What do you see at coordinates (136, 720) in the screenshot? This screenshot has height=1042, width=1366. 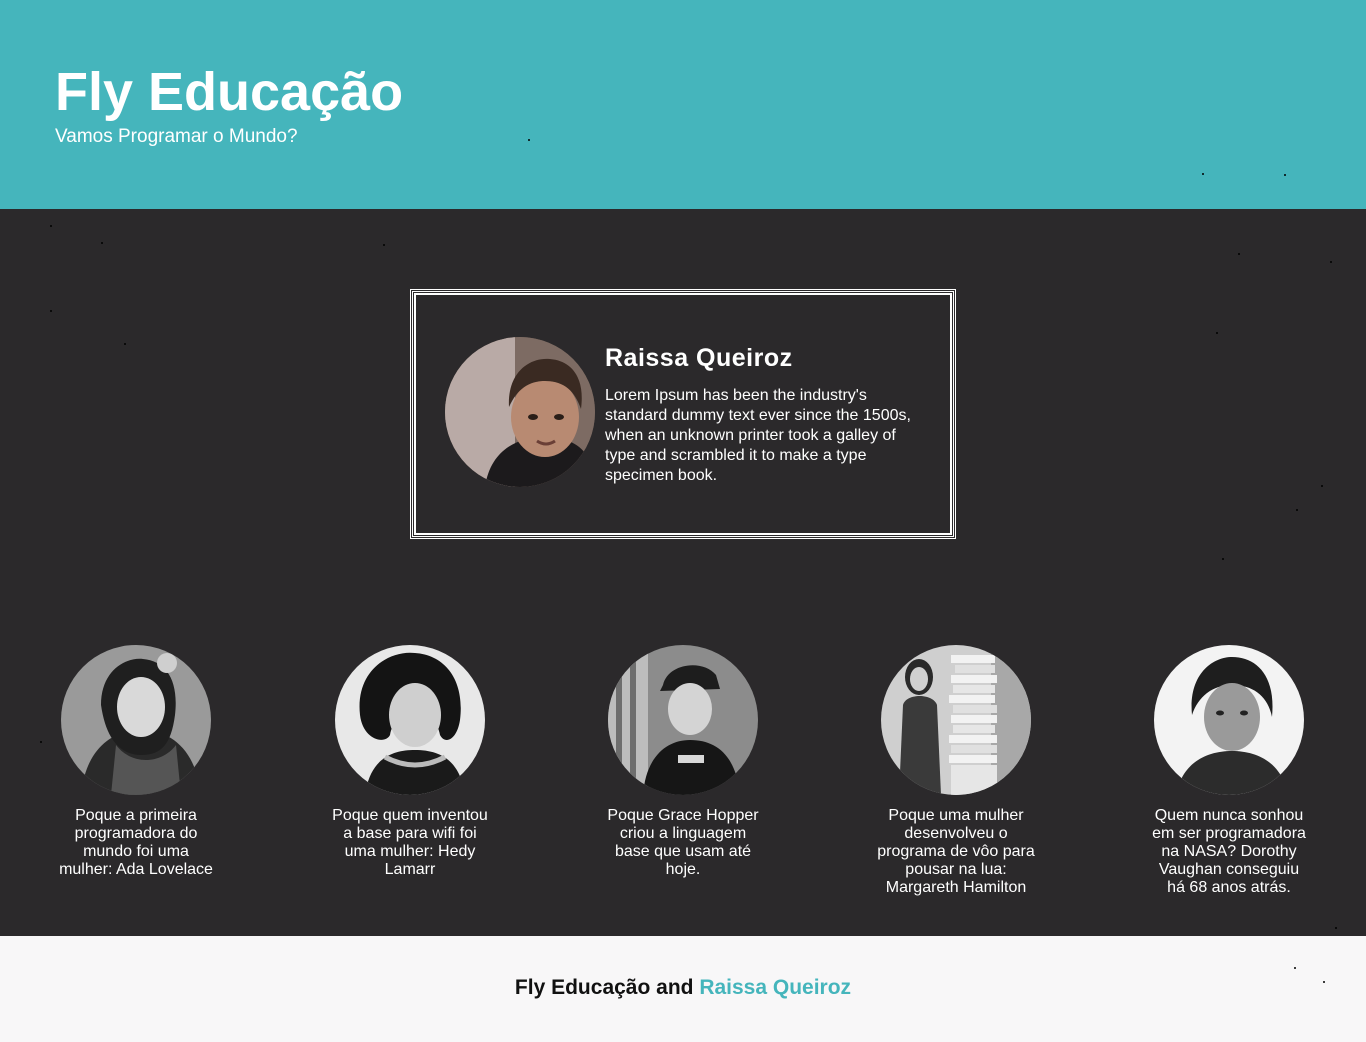 I see `portrait-ada-lovelace-icon` at bounding box center [136, 720].